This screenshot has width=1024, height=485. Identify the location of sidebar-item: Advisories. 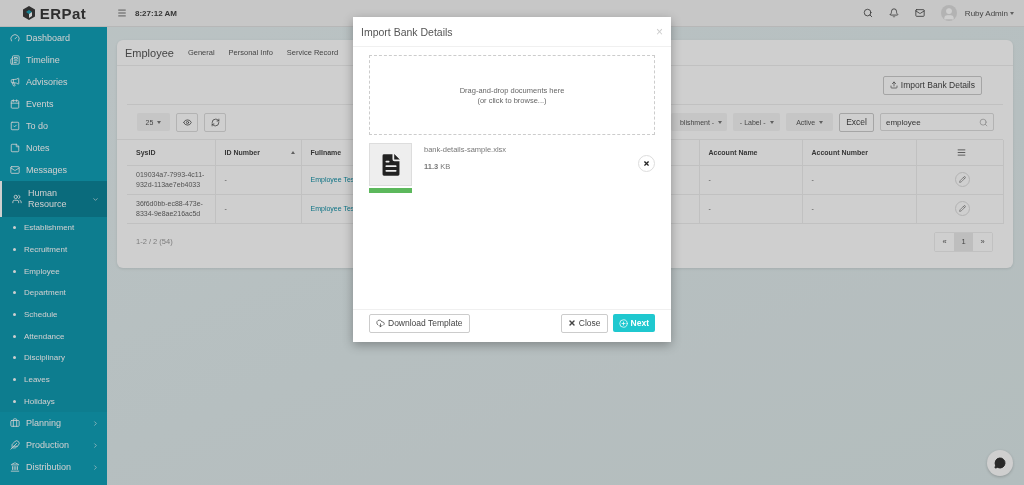
(53, 82).